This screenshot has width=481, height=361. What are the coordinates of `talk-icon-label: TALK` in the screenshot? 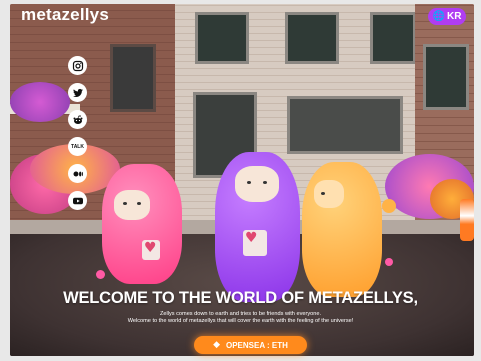 It's located at (77, 146).